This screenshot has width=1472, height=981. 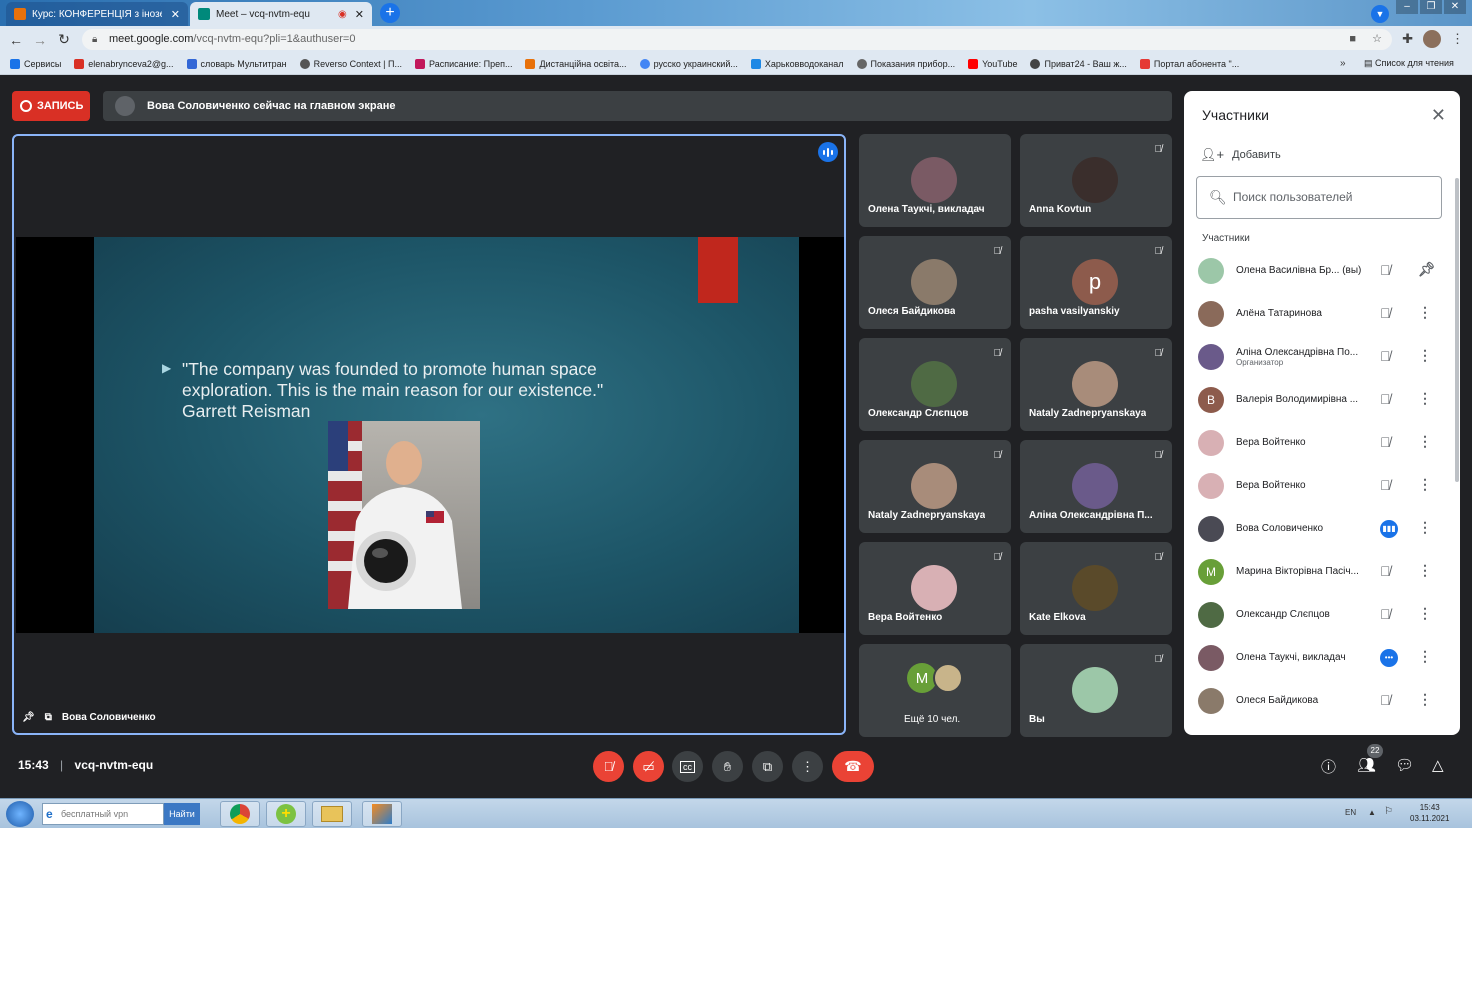 What do you see at coordinates (935, 180) in the screenshot?
I see `participant-tile: Олена Таукчі, викладач` at bounding box center [935, 180].